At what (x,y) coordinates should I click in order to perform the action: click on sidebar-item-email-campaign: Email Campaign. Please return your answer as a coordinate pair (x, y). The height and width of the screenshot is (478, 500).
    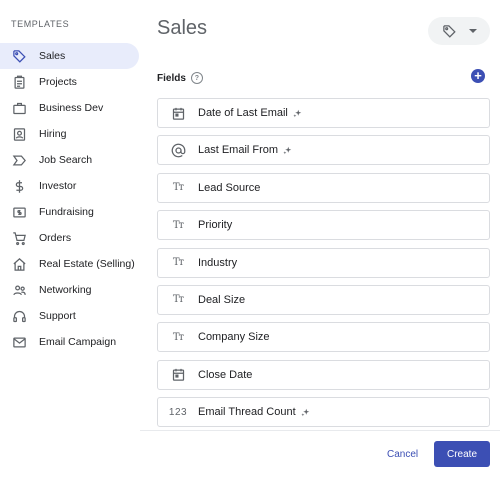
    Looking at the image, I should click on (69, 342).